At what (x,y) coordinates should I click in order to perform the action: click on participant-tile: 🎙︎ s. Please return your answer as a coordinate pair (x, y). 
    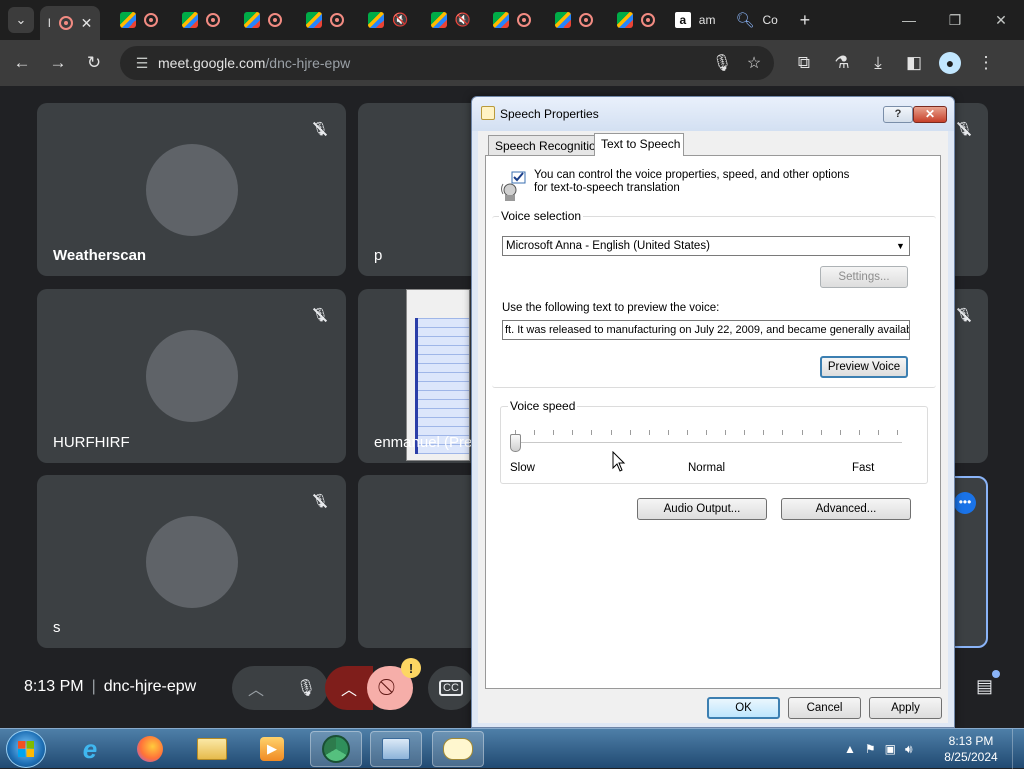
    Looking at the image, I should click on (191, 561).